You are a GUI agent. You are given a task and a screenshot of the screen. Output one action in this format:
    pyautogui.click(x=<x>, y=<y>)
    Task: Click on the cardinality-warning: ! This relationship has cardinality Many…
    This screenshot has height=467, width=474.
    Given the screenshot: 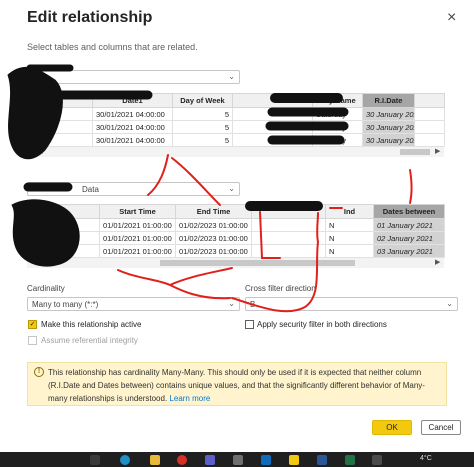 What is the action you would take?
    pyautogui.click(x=237, y=384)
    